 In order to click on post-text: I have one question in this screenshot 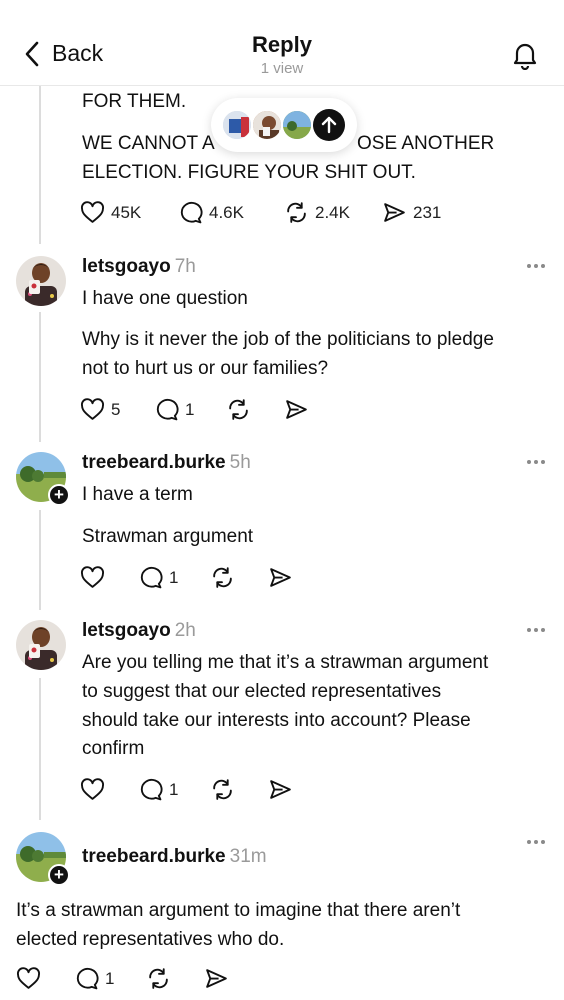, I will do `click(165, 298)`.